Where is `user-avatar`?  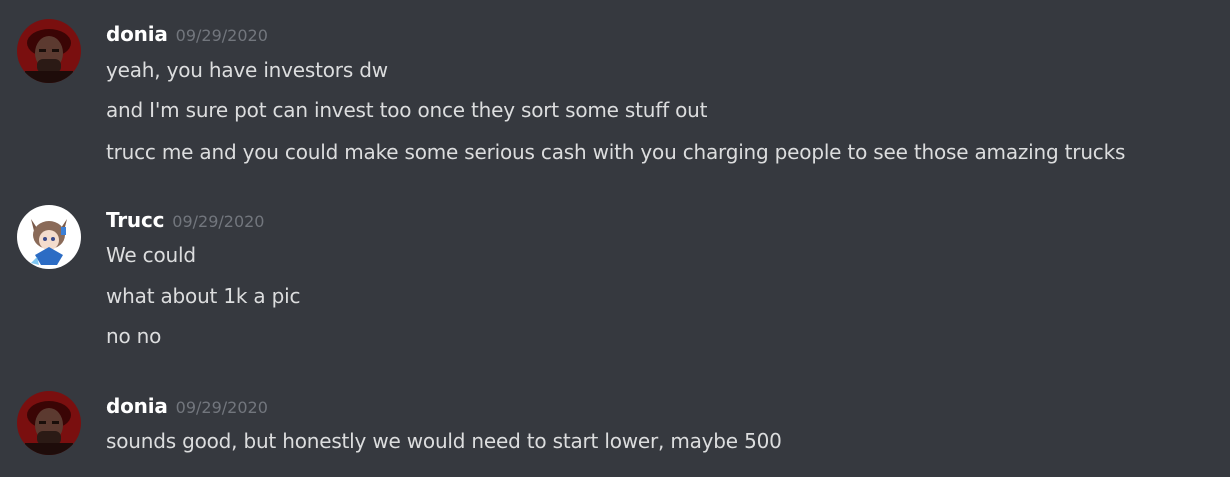 user-avatar is located at coordinates (49, 423).